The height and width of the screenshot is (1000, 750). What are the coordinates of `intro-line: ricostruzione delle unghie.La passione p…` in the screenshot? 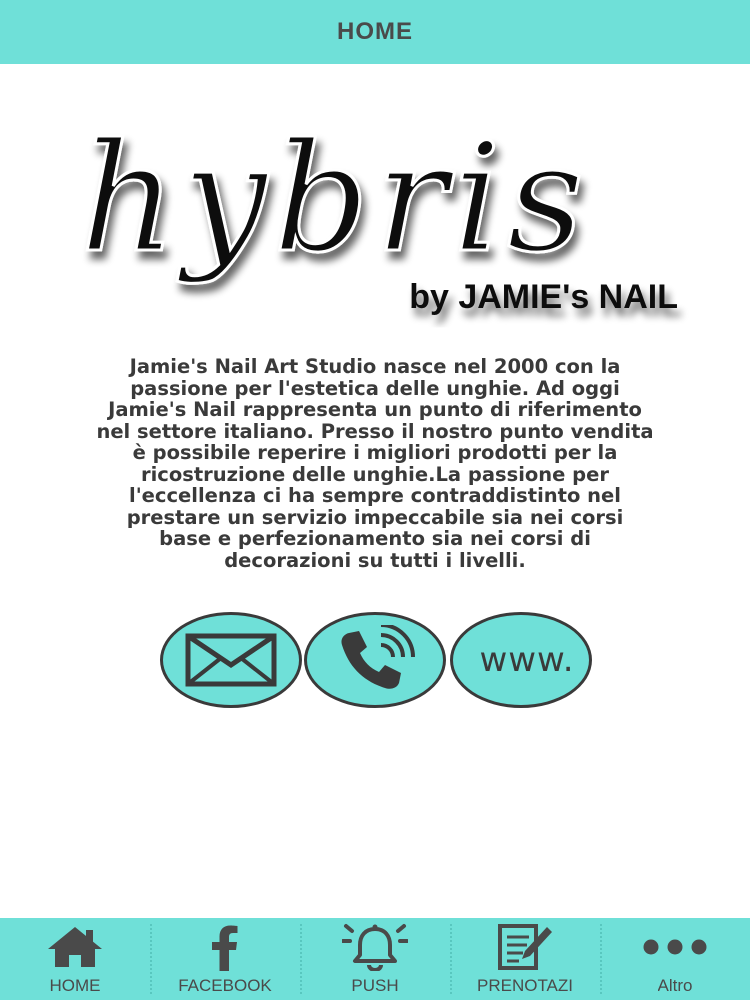 It's located at (375, 474).